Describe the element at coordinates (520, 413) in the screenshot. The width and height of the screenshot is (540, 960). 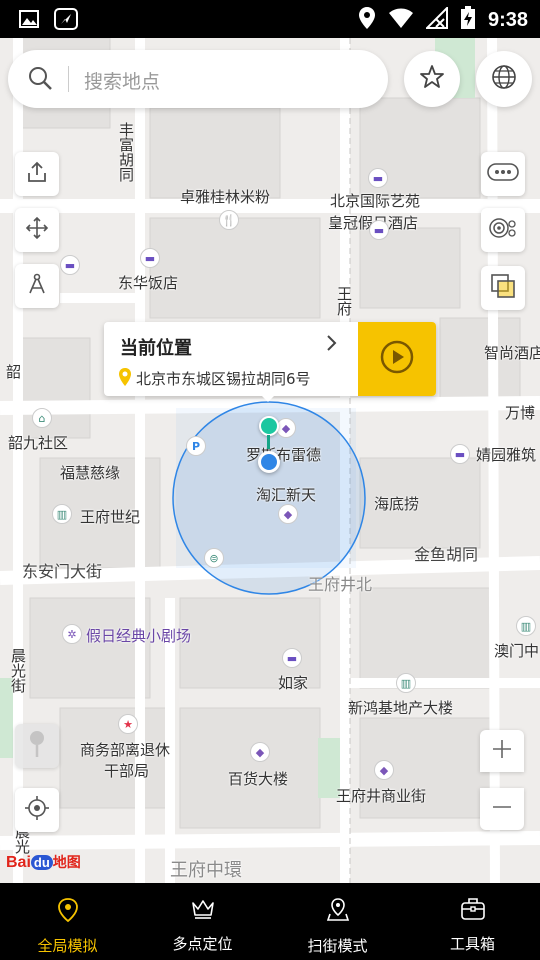
I see `map-label: 万博` at that location.